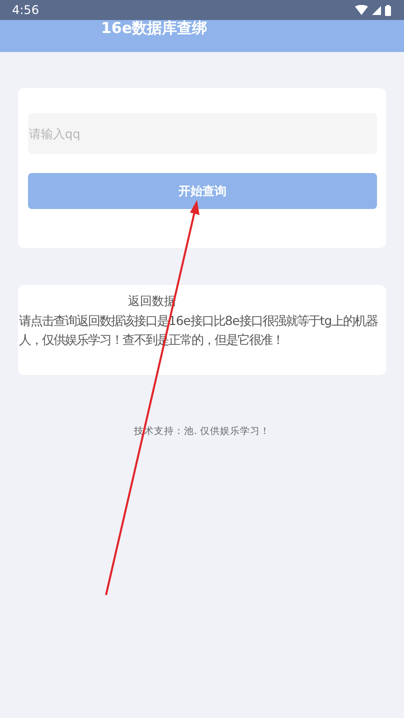 The width and height of the screenshot is (404, 718). What do you see at coordinates (388, 10) in the screenshot?
I see `battery-icon` at bounding box center [388, 10].